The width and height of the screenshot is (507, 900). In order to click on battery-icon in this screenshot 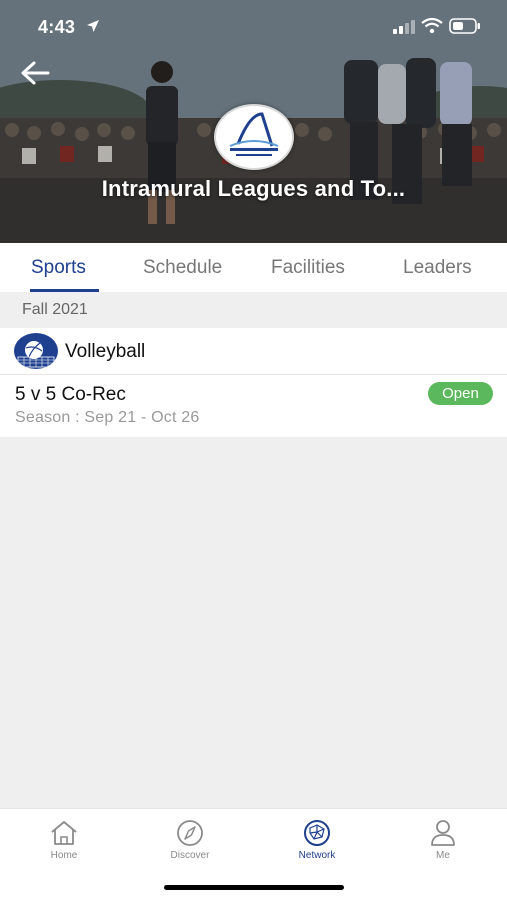, I will do `click(464, 26)`.